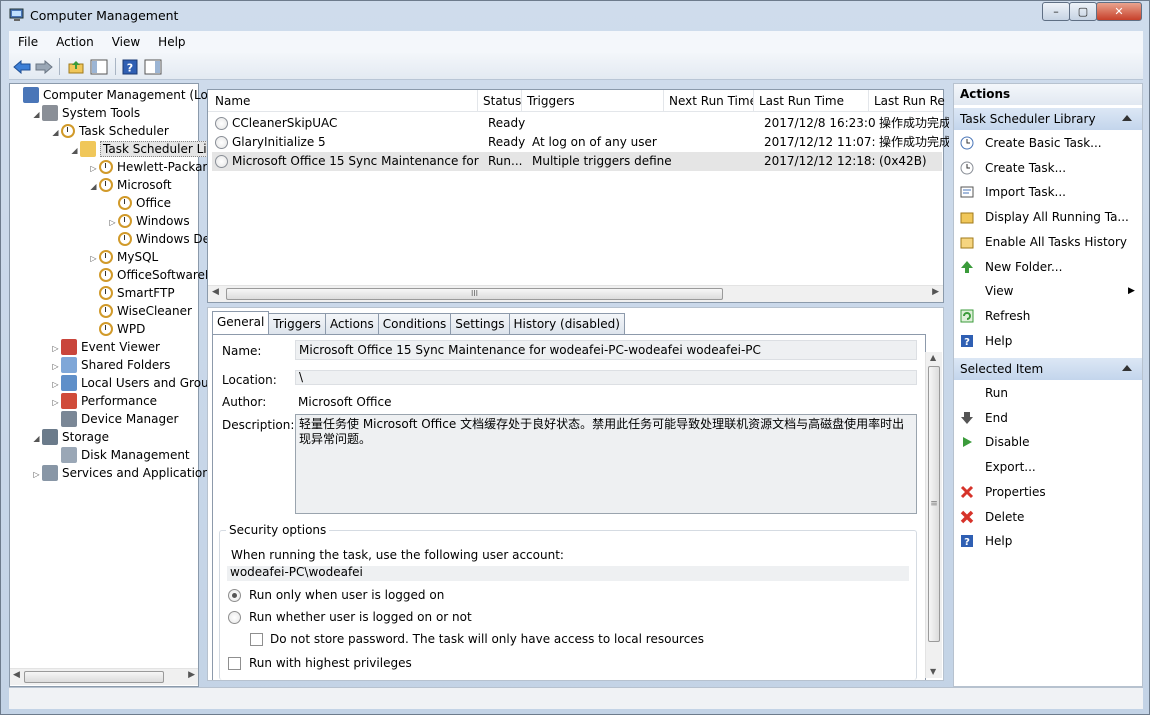  What do you see at coordinates (149, 149) in the screenshot?
I see `tree-item: ◢ Task Scheduler Libra` at bounding box center [149, 149].